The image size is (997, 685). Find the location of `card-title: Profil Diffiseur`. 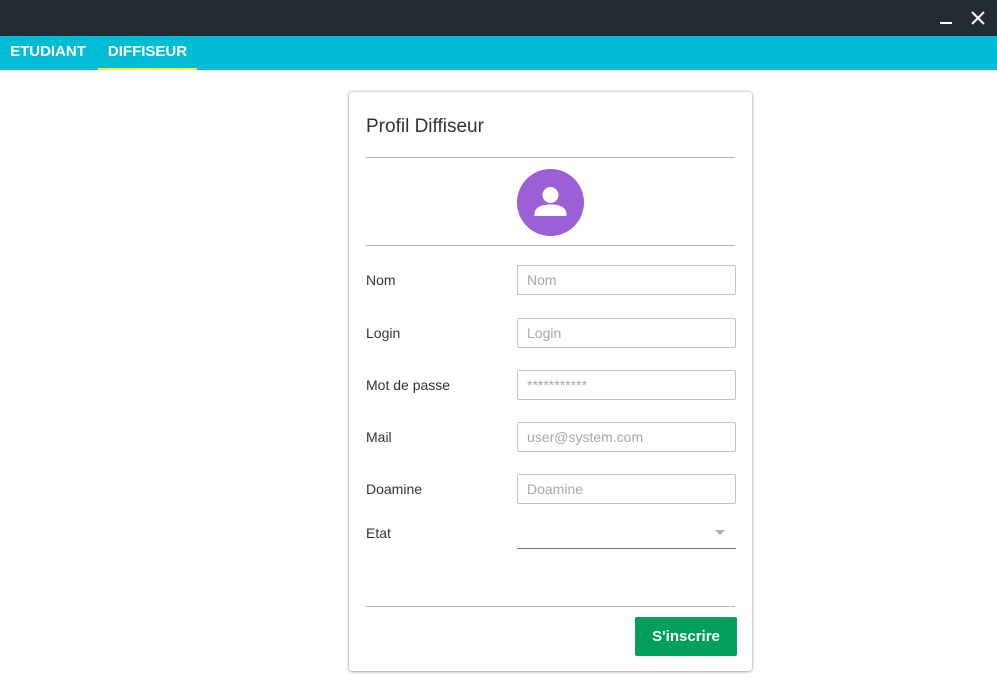

card-title: Profil Diffiseur is located at coordinates (425, 126).